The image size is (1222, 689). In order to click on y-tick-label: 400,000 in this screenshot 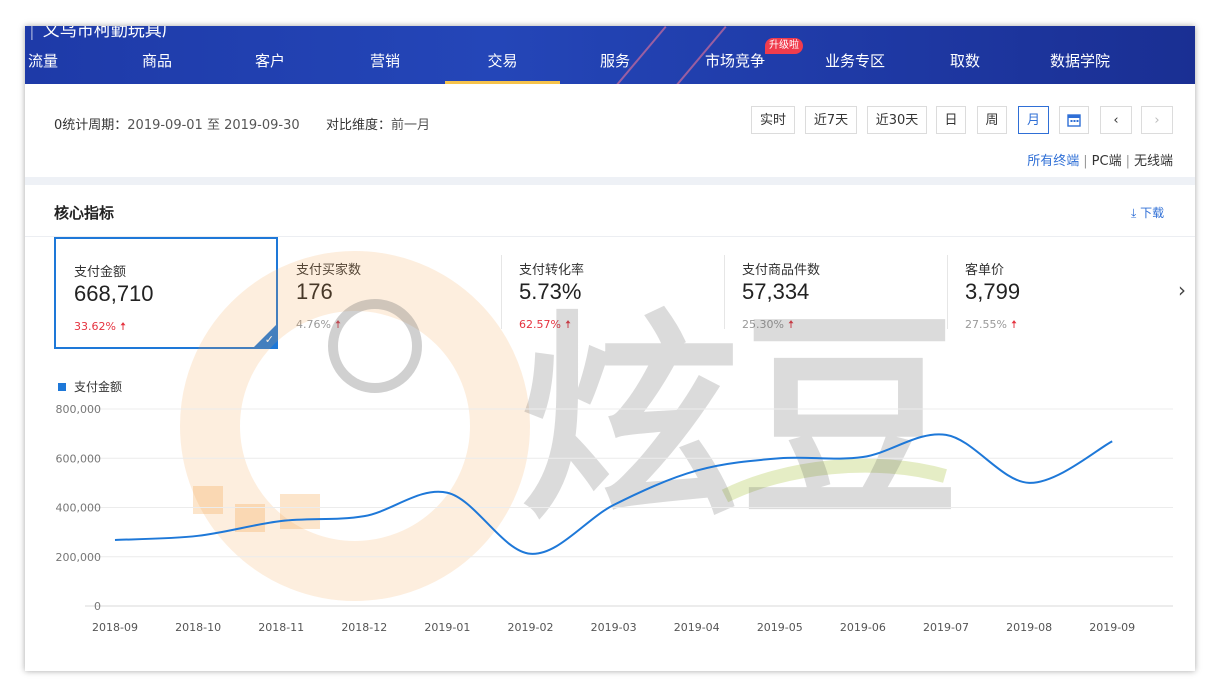, I will do `click(79, 508)`.